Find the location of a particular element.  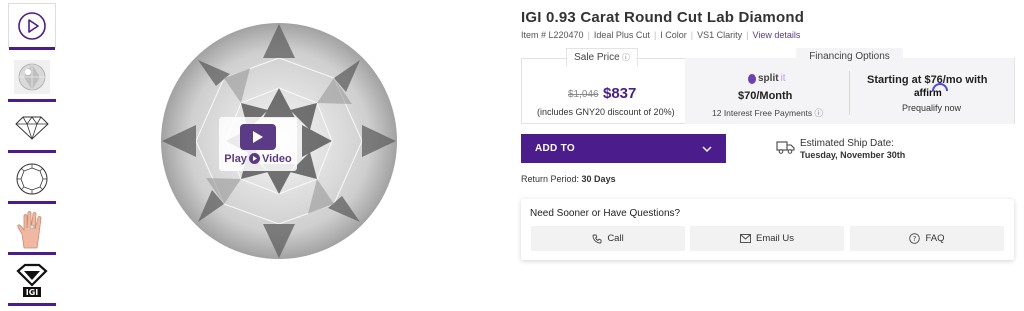

splitit-mark-icon is located at coordinates (752, 78).